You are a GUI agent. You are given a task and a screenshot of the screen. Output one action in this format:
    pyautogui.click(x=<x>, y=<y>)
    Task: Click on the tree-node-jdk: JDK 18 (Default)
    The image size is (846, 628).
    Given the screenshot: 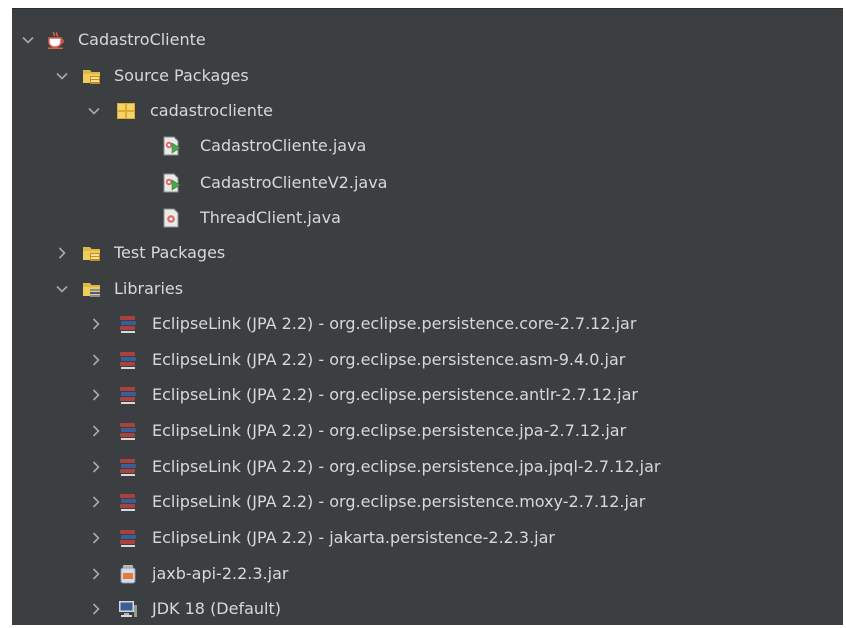 What is the action you would take?
    pyautogui.click(x=184, y=608)
    